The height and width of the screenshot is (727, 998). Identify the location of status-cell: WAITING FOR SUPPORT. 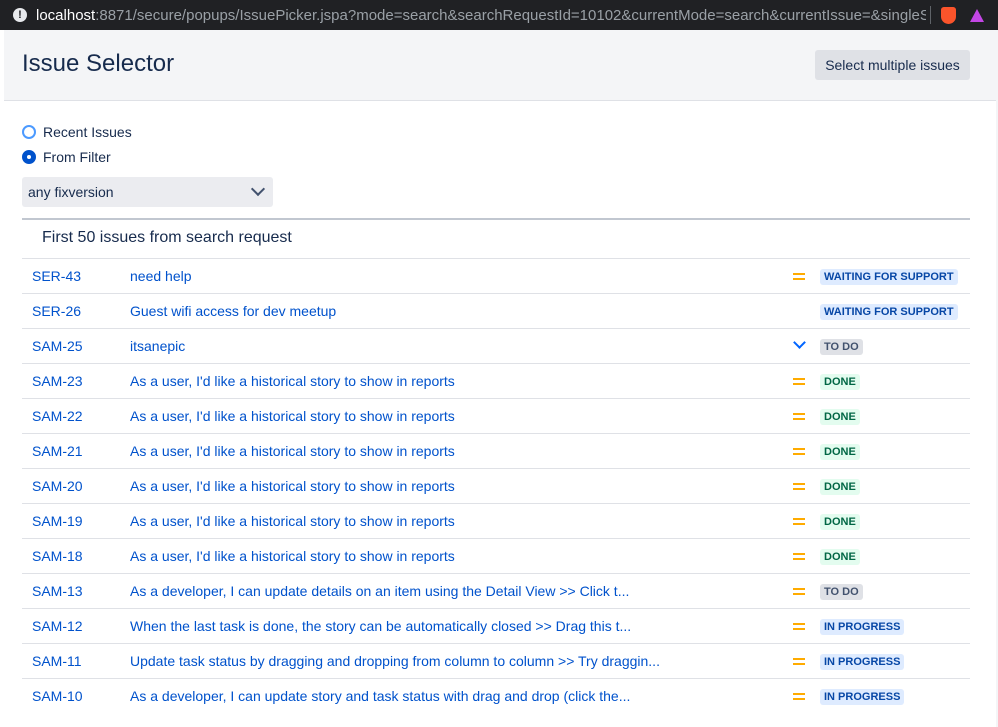
(895, 276).